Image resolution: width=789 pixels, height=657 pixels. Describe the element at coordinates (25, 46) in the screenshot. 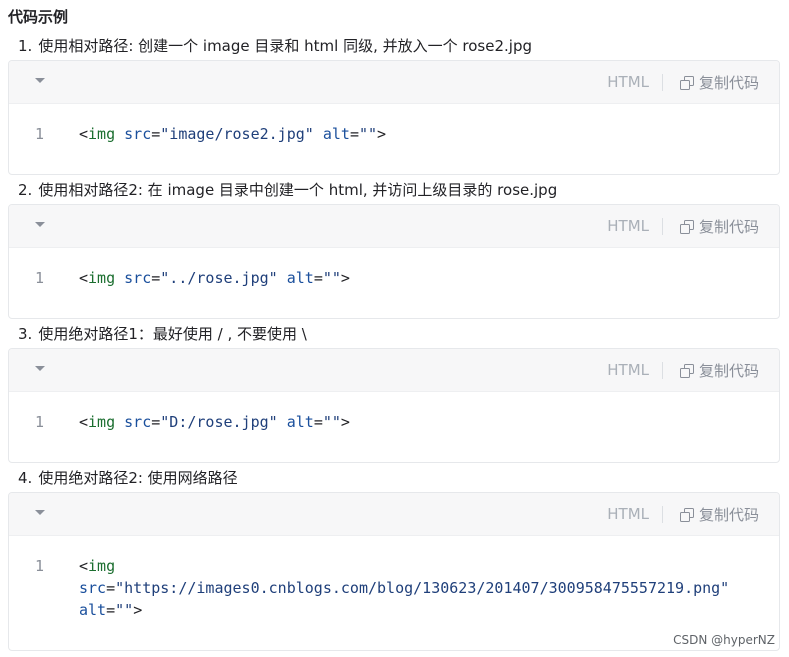

I see `step-number: 1.` at that location.